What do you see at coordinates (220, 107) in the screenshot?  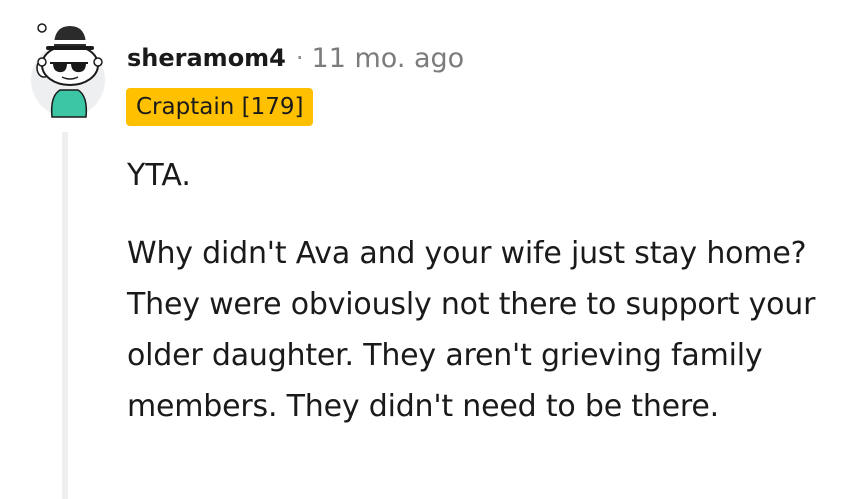 I see `user-flair-badge: Craptain [179]` at bounding box center [220, 107].